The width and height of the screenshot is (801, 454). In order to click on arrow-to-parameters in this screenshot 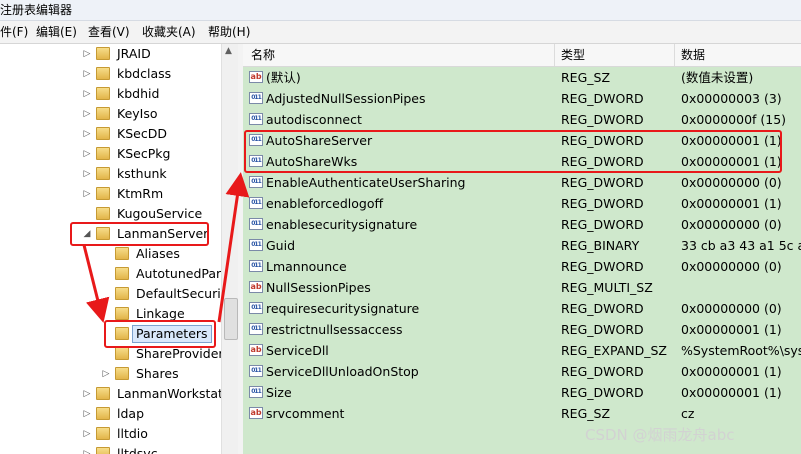, I will do `click(96, 283)`.